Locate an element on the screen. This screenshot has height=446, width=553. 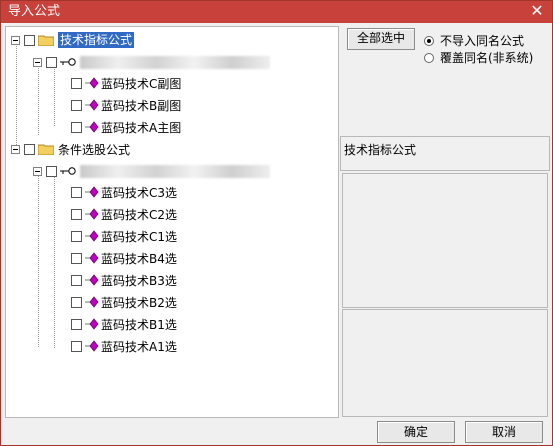
tree-group-indicator: 技术指标公式 is located at coordinates (73, 40).